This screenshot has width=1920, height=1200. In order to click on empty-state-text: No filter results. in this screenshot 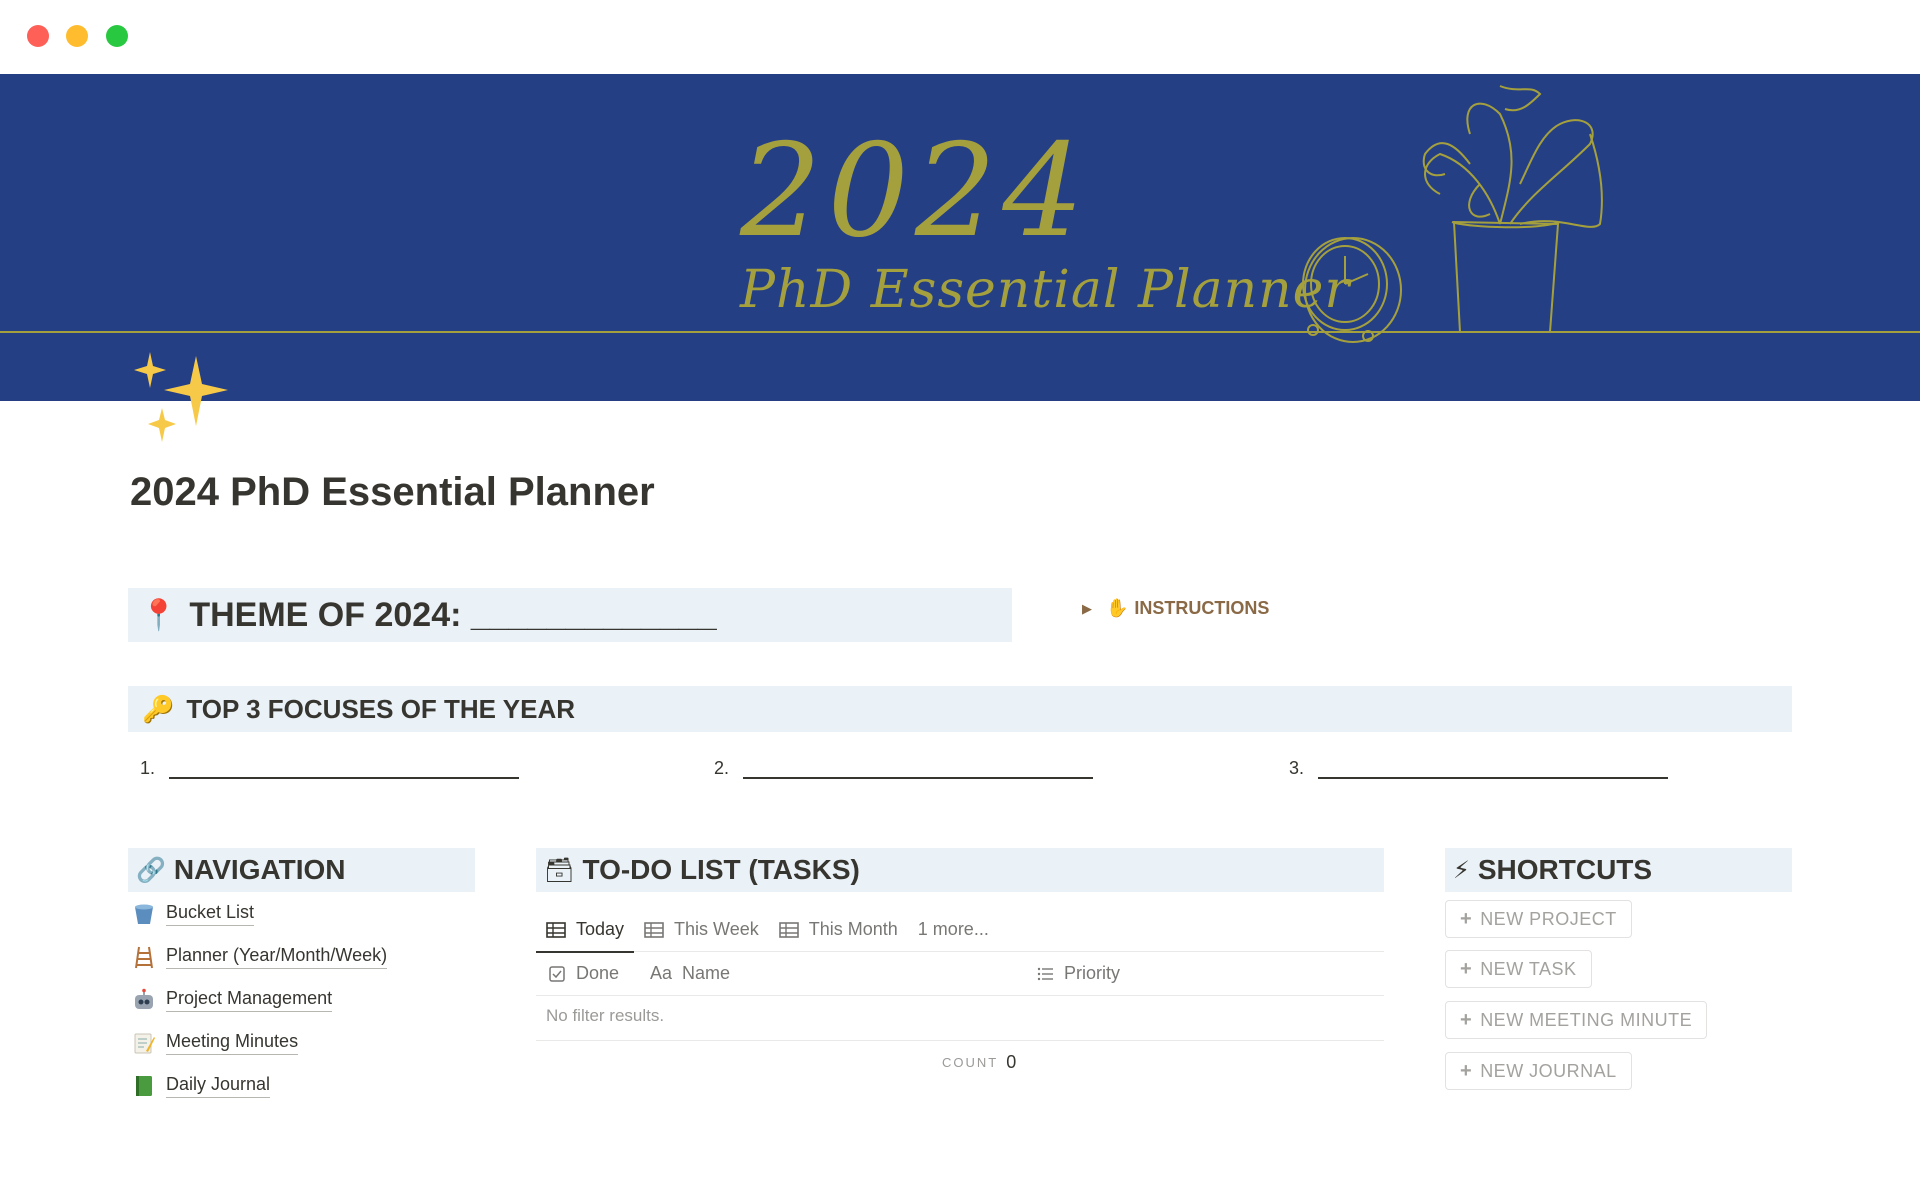, I will do `click(605, 1015)`.